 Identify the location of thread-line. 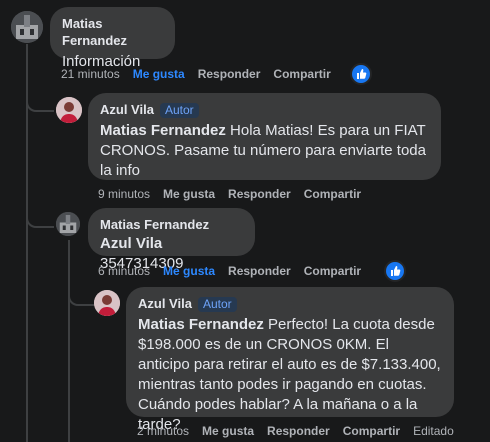
(69, 341).